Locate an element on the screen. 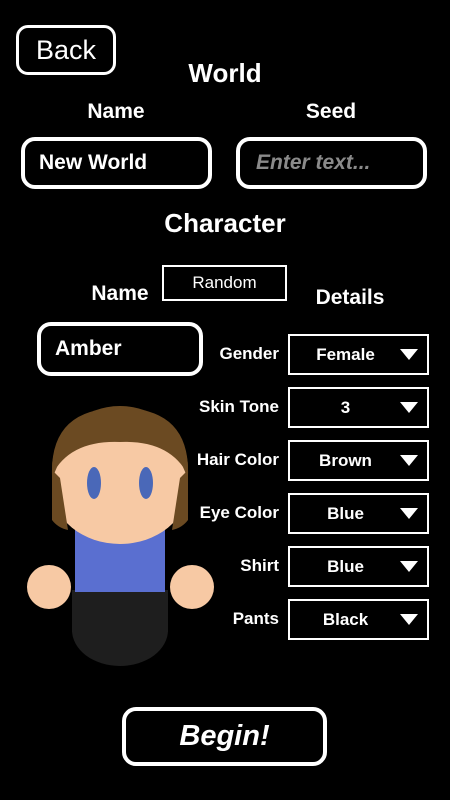 Image resolution: width=450 pixels, height=800 pixels. avatar-right-eye is located at coordinates (146, 483).